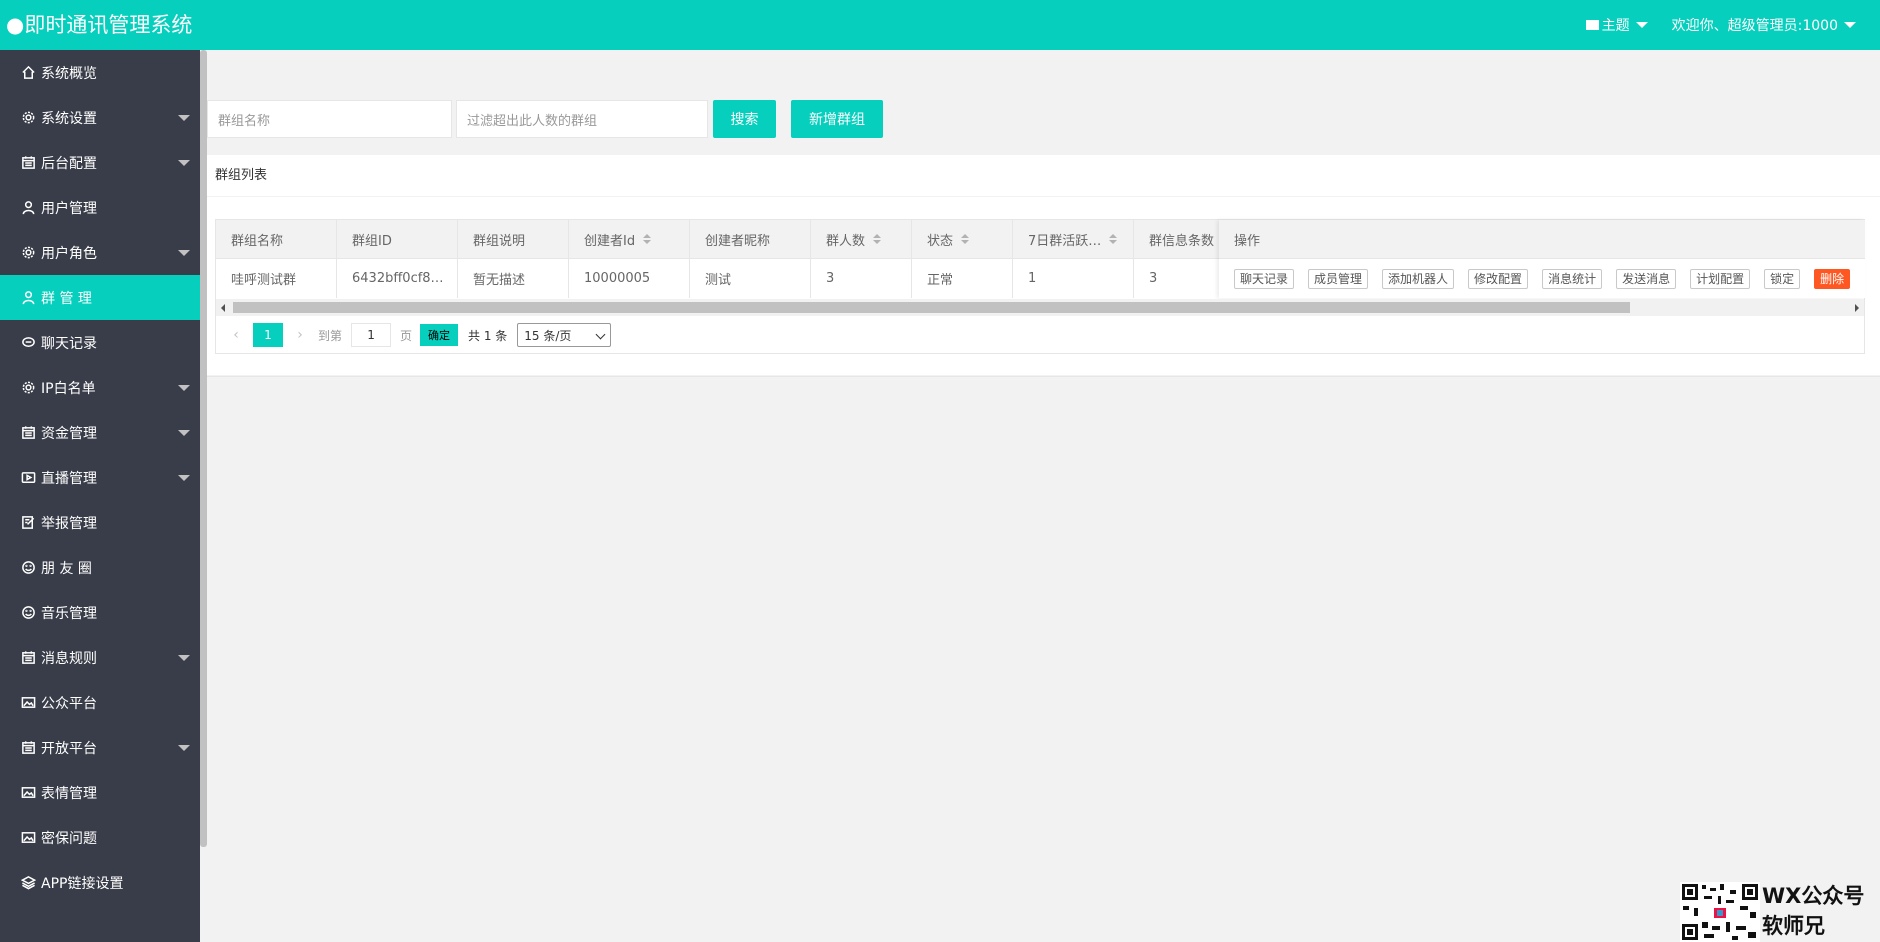 This screenshot has height=942, width=1880. I want to click on table-cell: 10000005, so click(629, 278).